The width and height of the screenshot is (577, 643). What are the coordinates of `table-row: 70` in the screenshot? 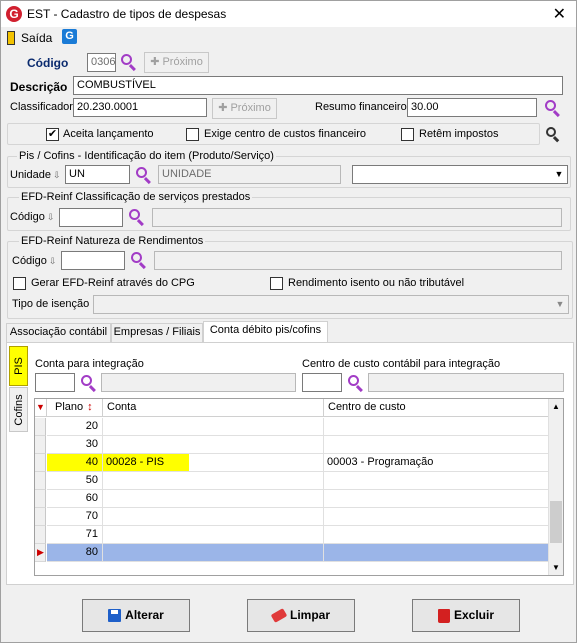 It's located at (292, 517).